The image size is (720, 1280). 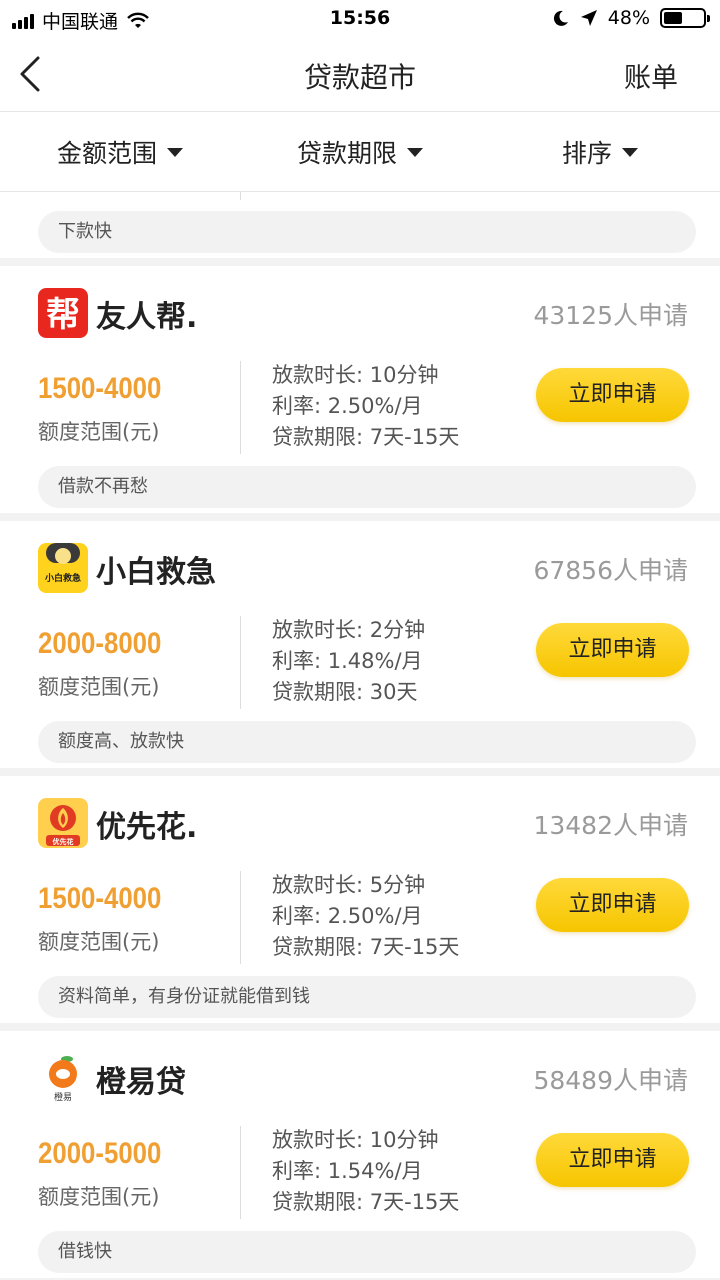 I want to click on amount-range: 2000-8000, so click(x=100, y=643).